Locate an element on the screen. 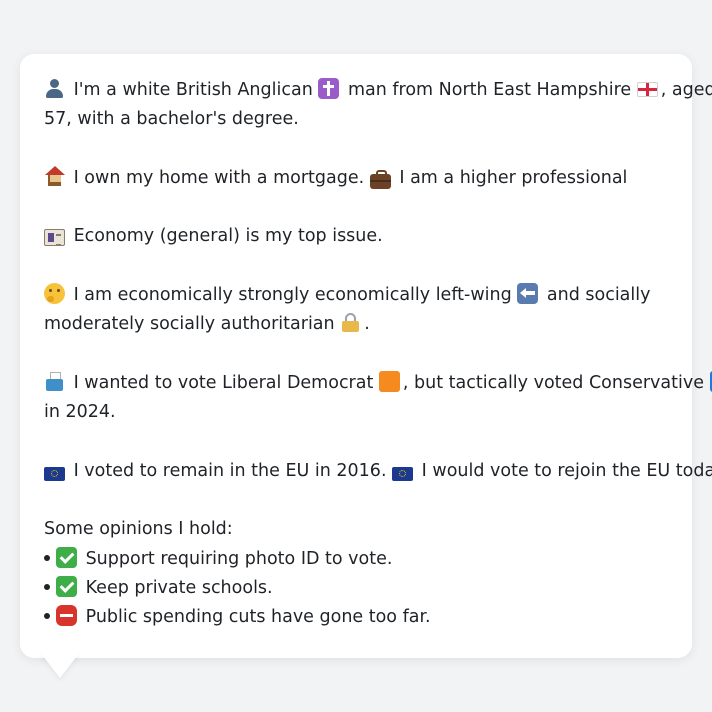 The image size is (712, 712). ideology-line-continued: moderately socially authoritarian . is located at coordinates (356, 324).